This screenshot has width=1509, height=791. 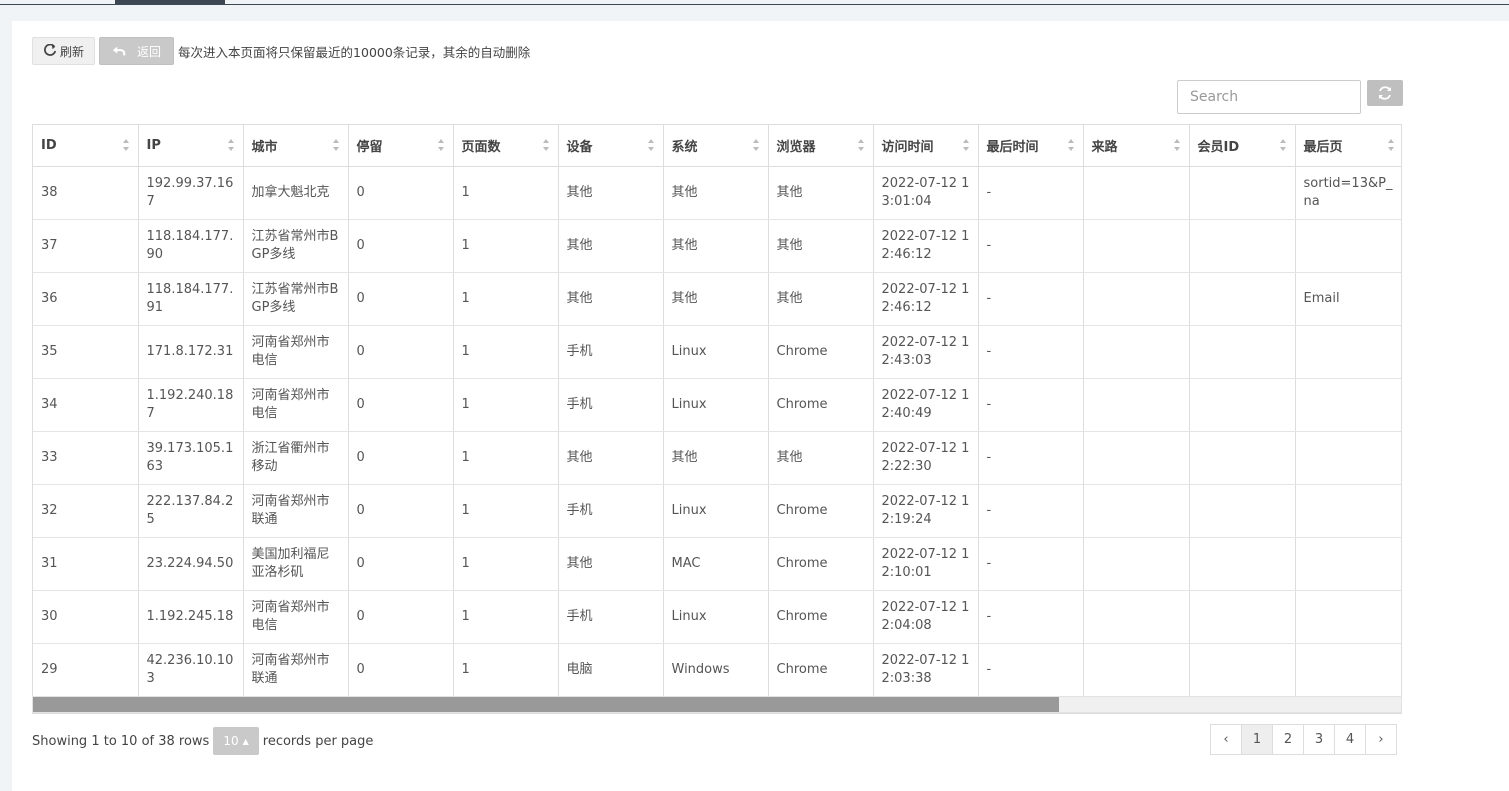 What do you see at coordinates (611, 458) in the screenshot?
I see `cell-device: 其他` at bounding box center [611, 458].